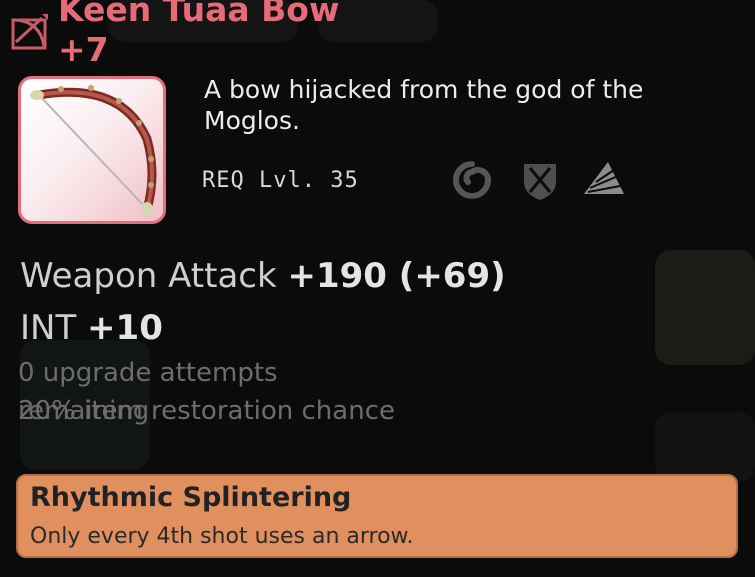  What do you see at coordinates (280, 180) in the screenshot?
I see `level-requirement: REQ Lvl. 35` at bounding box center [280, 180].